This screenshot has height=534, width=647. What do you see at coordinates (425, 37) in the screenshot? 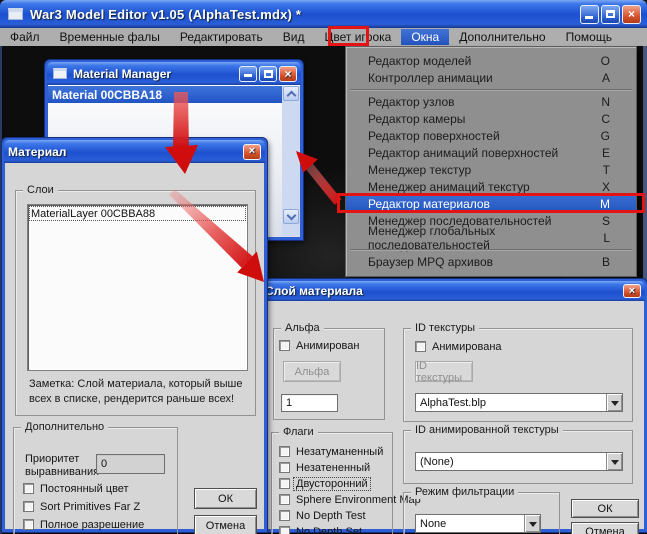
I see `menubar-item-windows: Окна` at bounding box center [425, 37].